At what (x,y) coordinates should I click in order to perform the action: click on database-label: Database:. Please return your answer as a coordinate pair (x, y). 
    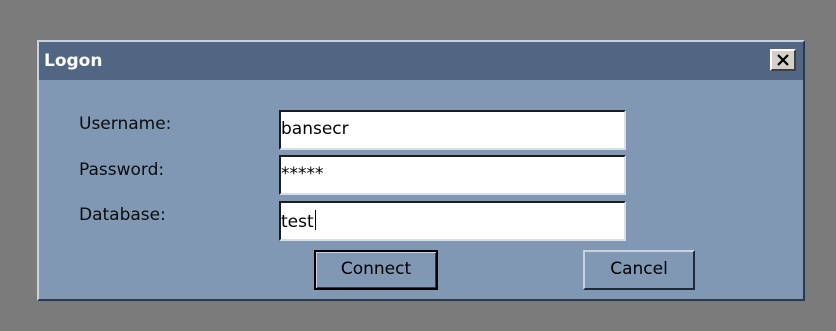
    Looking at the image, I should click on (122, 215).